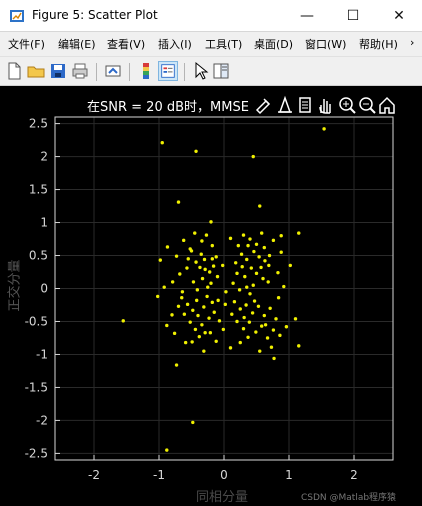 This screenshot has height=506, width=422. Describe the element at coordinates (273, 44) in the screenshot. I see `menu-desktop: 桌面(D)` at that location.